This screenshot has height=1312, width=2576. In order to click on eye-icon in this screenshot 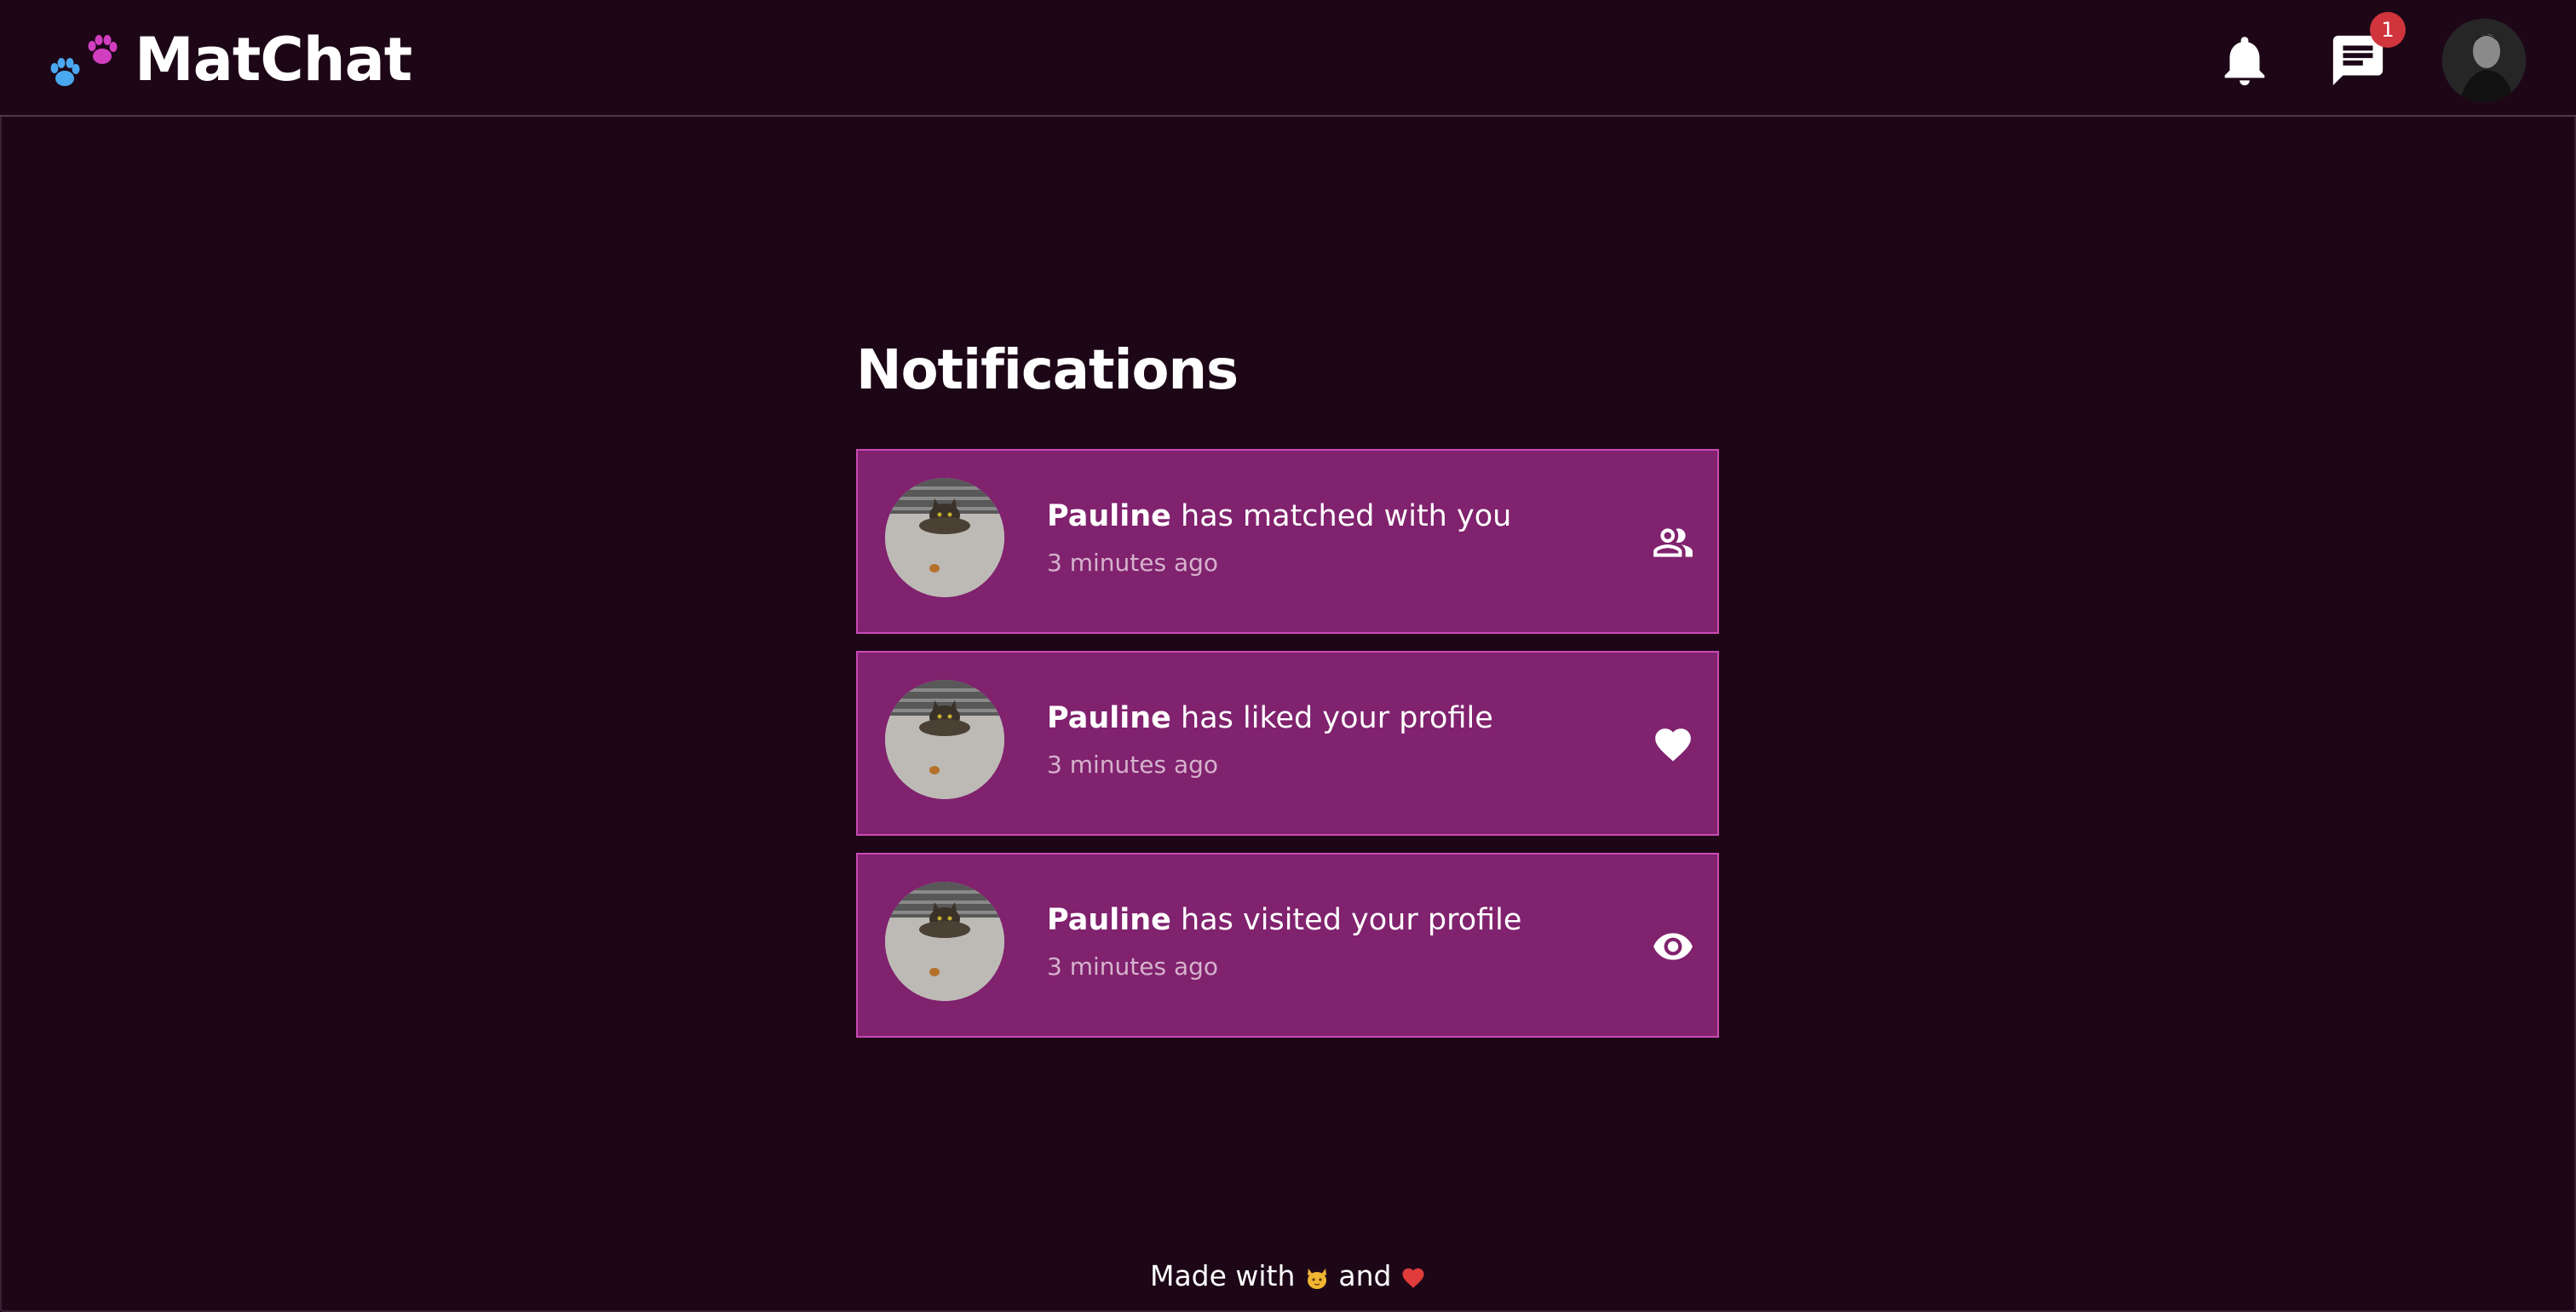, I will do `click(1673, 946)`.